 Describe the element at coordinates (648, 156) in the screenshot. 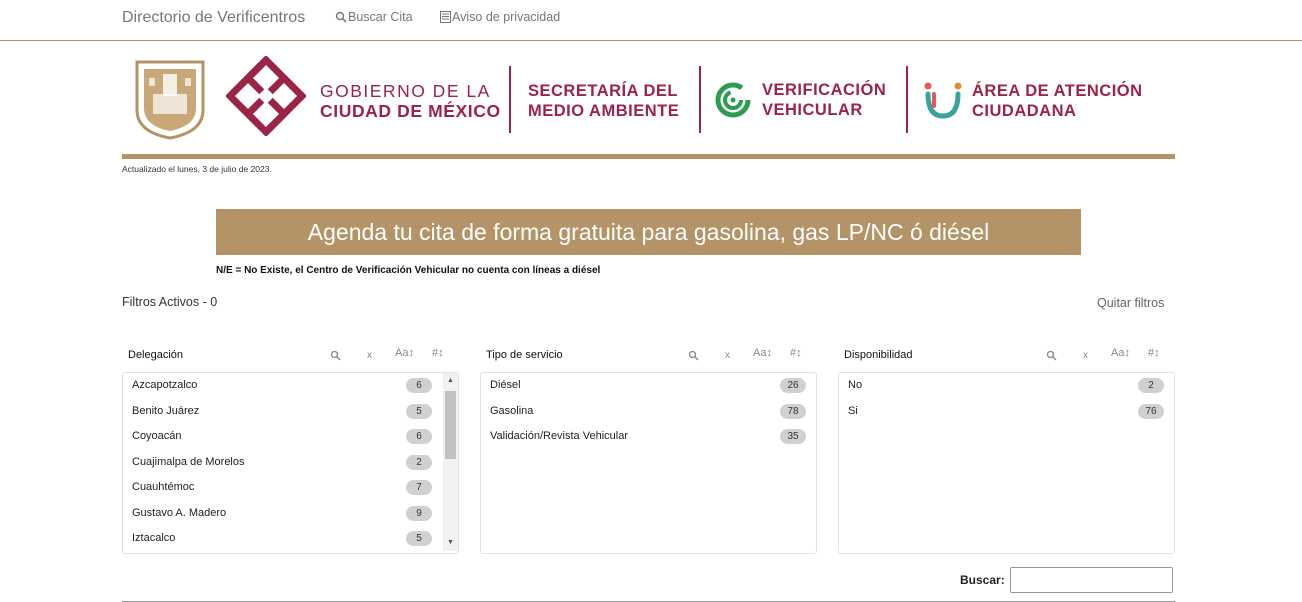

I see `header-gold-divider` at that location.